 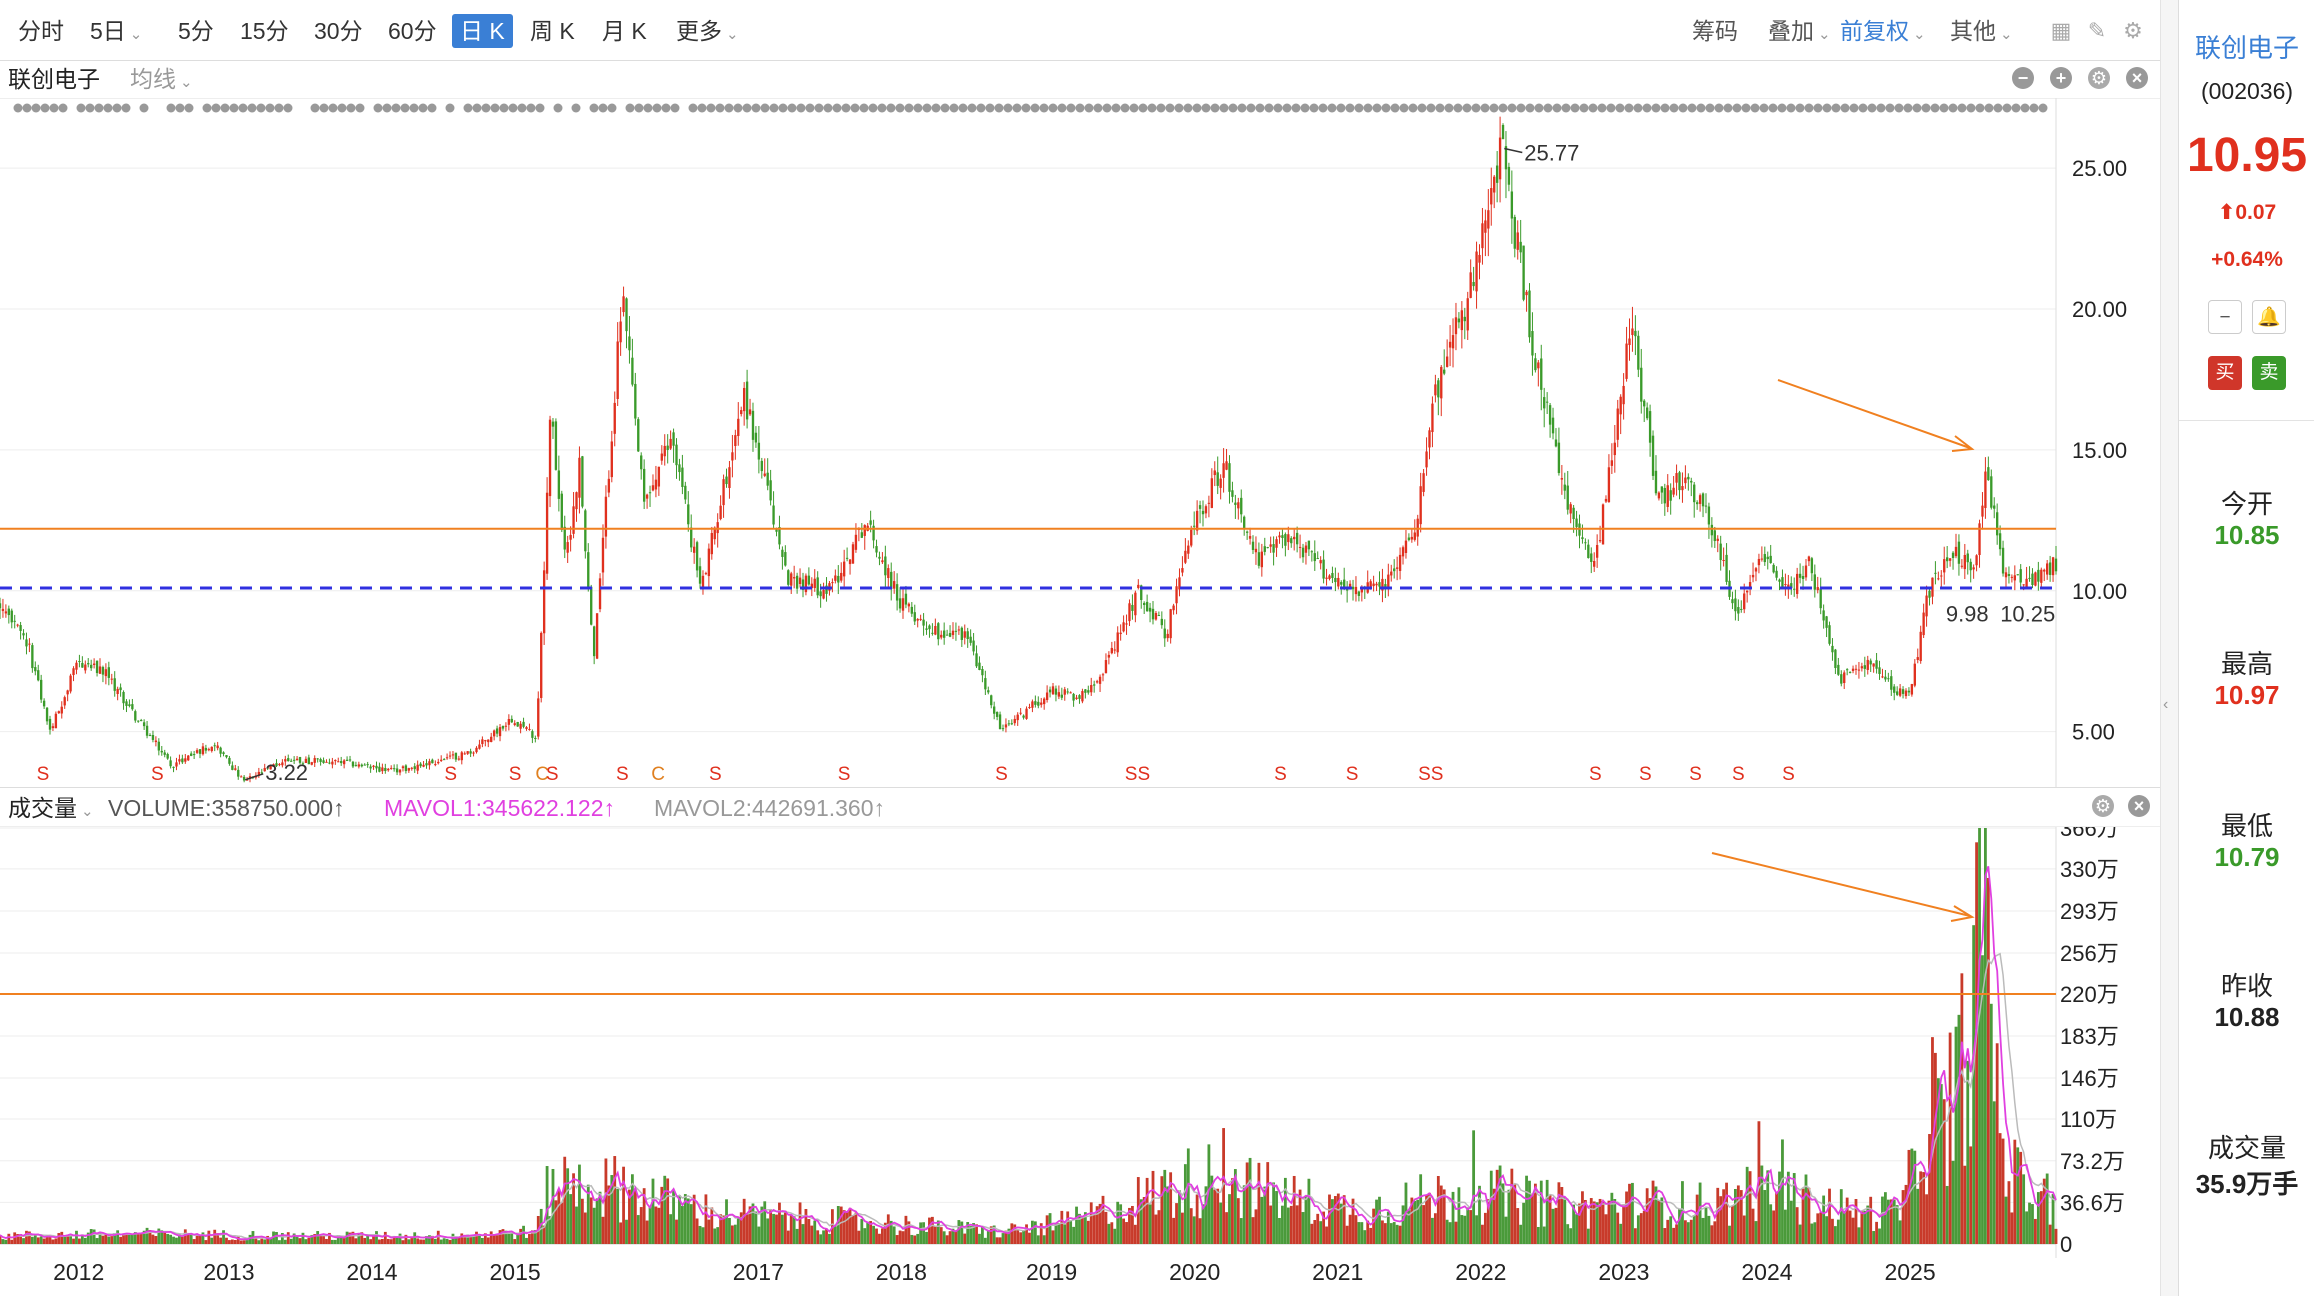 What do you see at coordinates (412, 31) in the screenshot?
I see `tab-60min: 60分` at bounding box center [412, 31].